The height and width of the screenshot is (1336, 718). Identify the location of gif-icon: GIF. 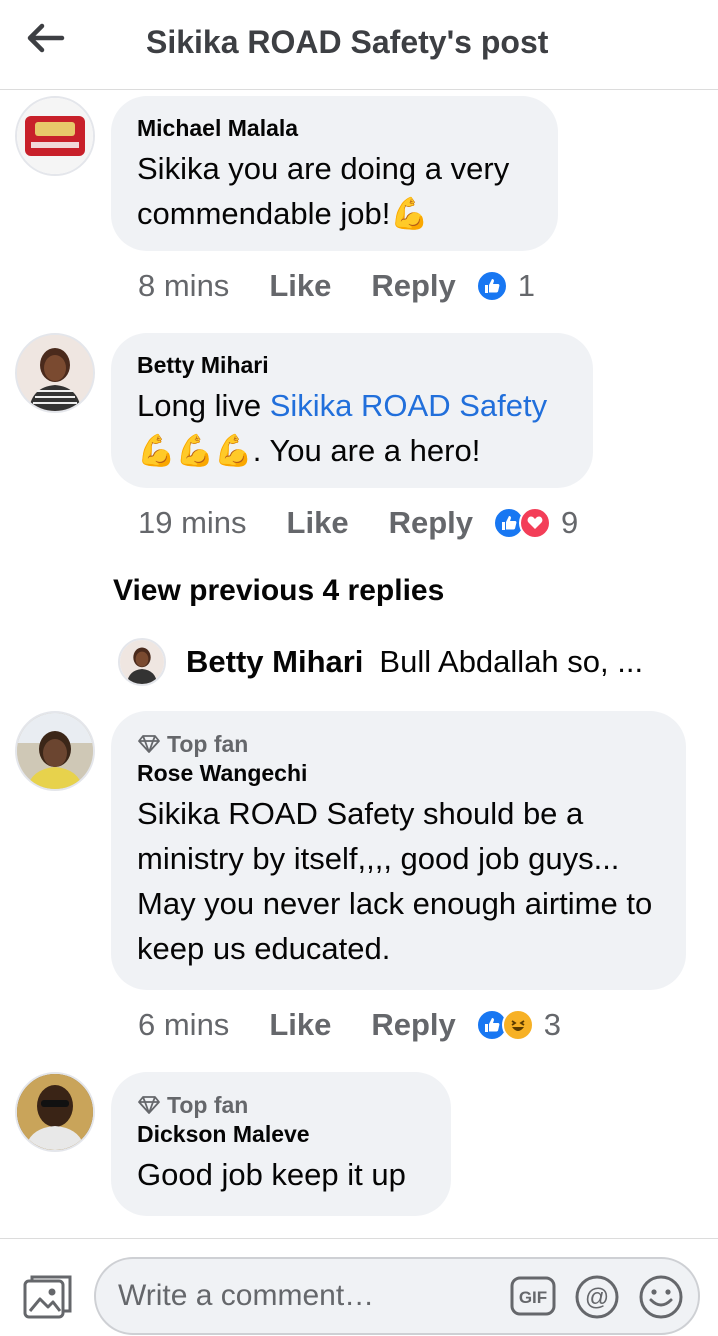
(533, 1296).